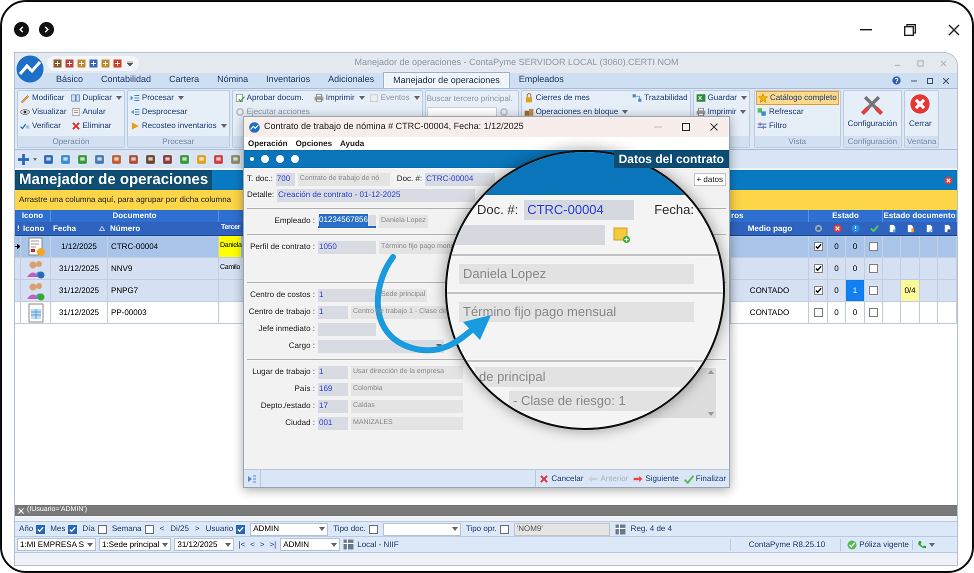 The image size is (974, 573). I want to click on group-label: Operación, so click(71, 142).